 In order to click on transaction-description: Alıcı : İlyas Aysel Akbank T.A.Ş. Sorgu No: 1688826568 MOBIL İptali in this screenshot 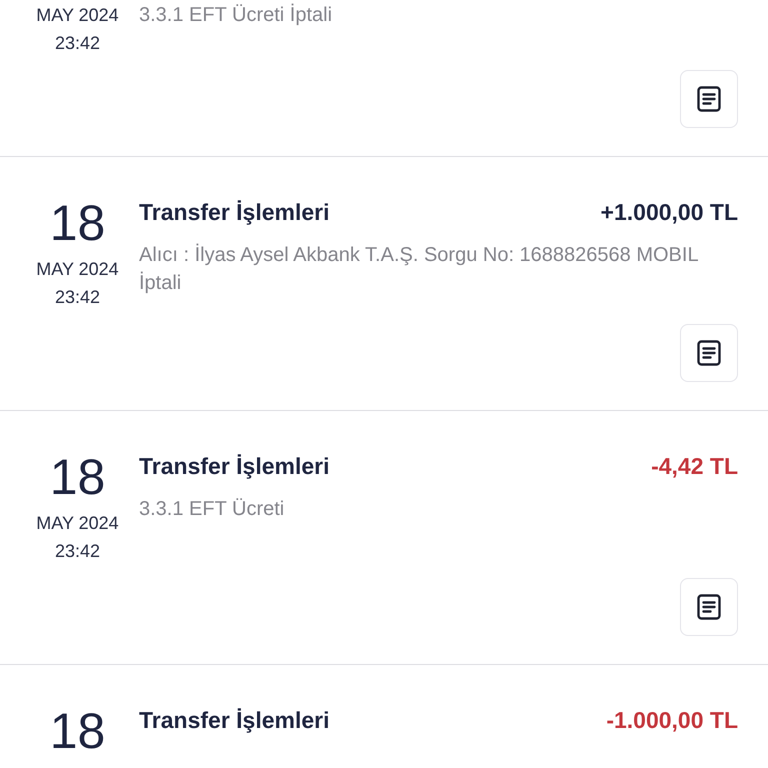, I will do `click(419, 269)`.